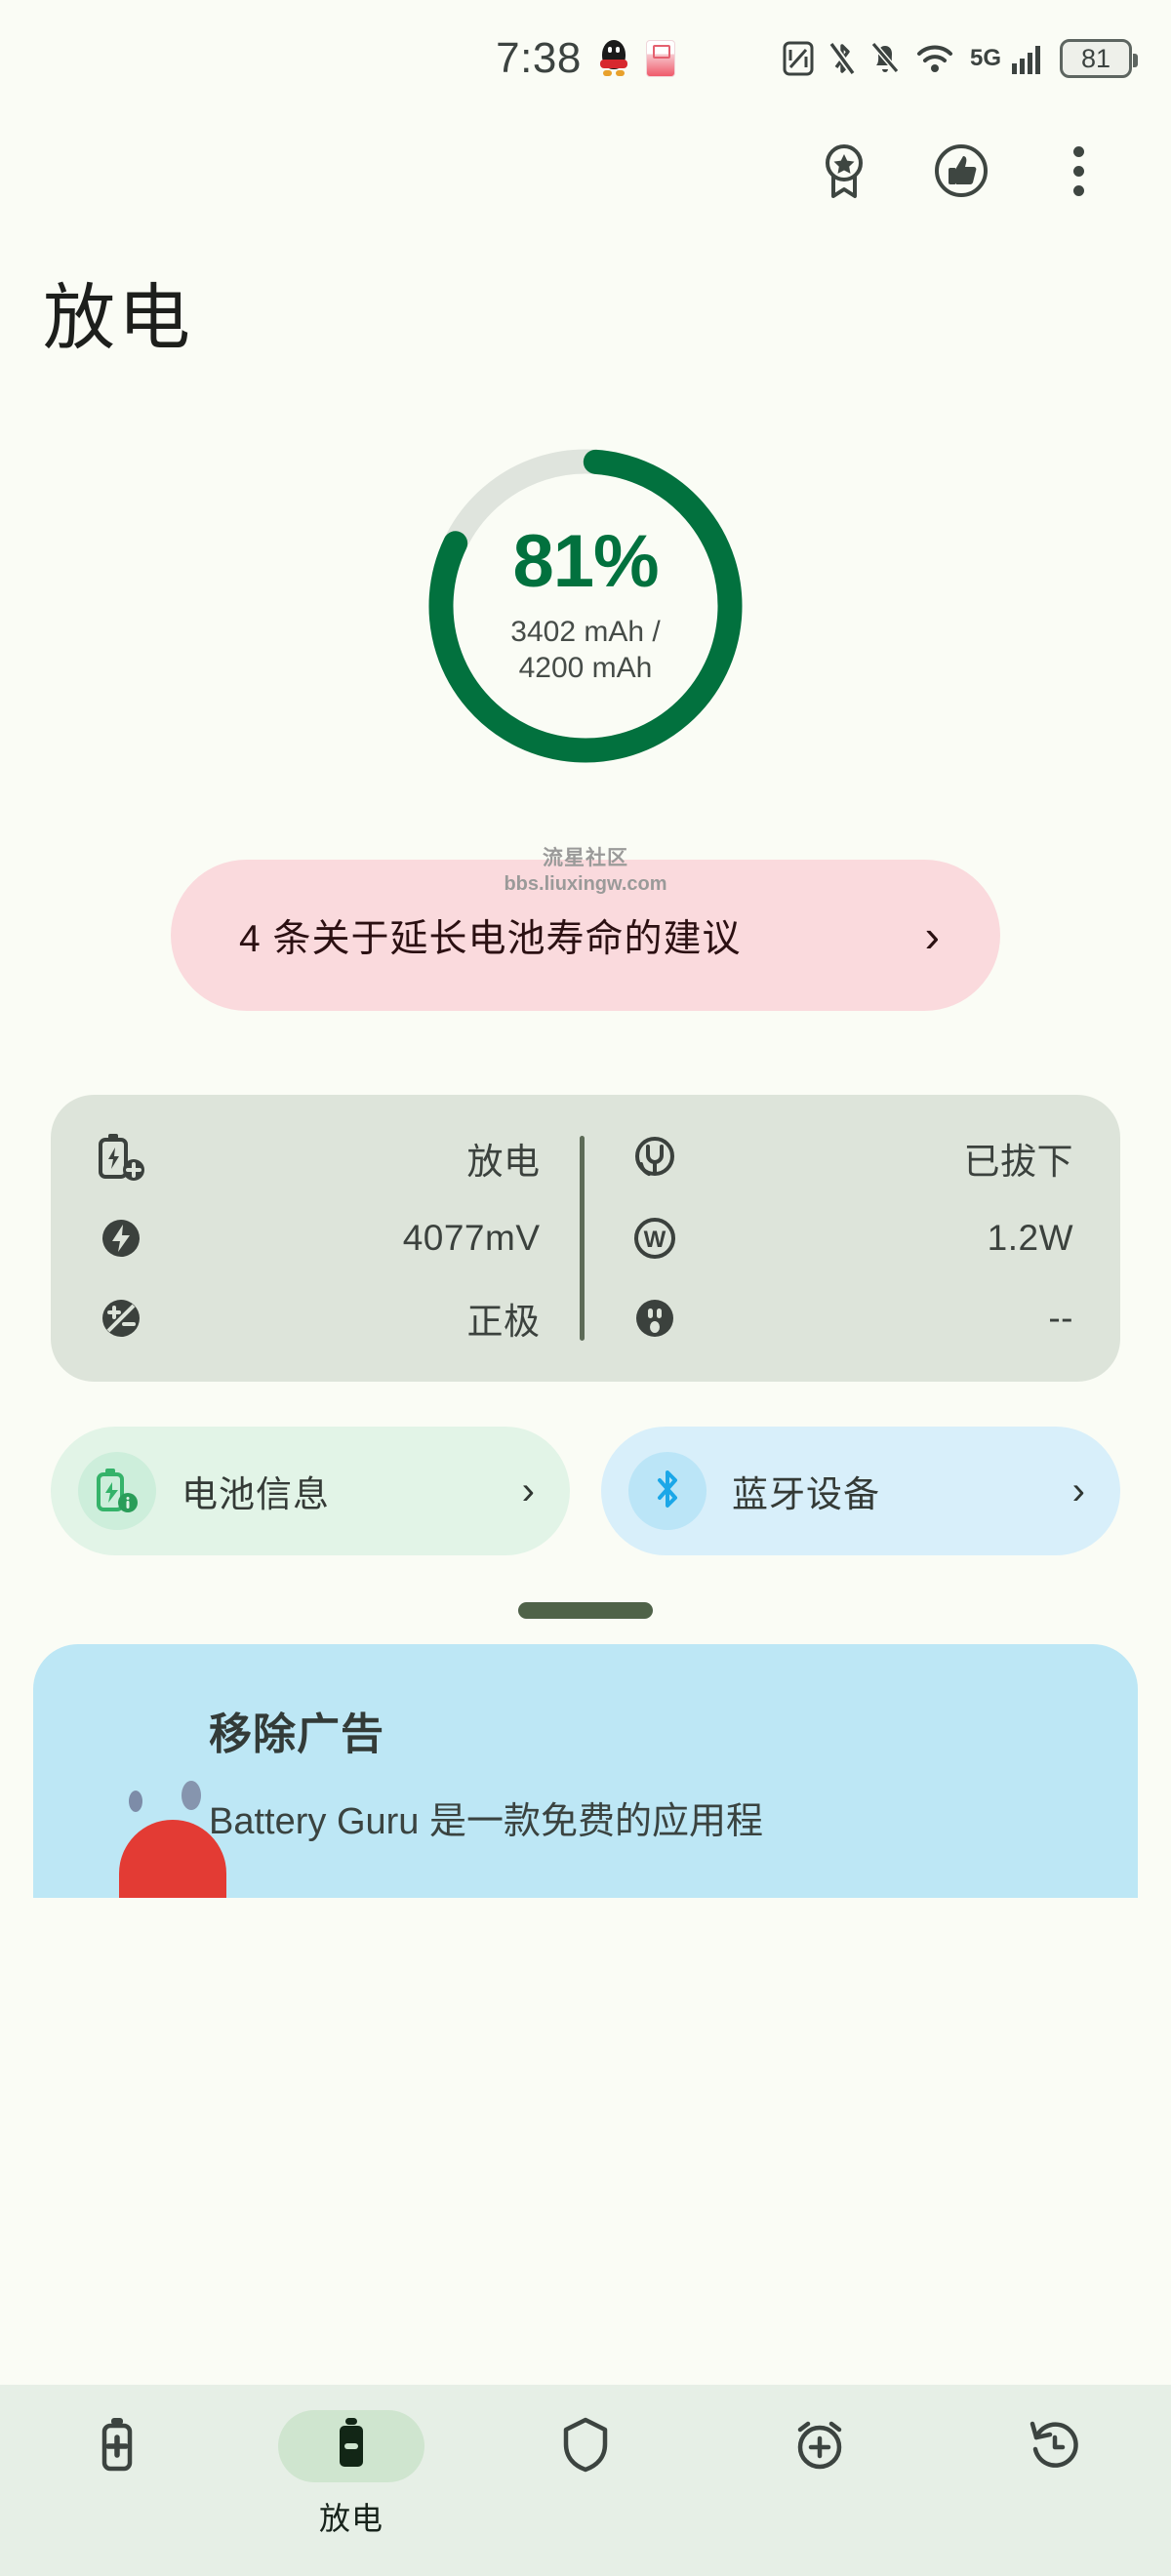 Image resolution: width=1171 pixels, height=2576 pixels. I want to click on svg-text: W, so click(654, 1240).